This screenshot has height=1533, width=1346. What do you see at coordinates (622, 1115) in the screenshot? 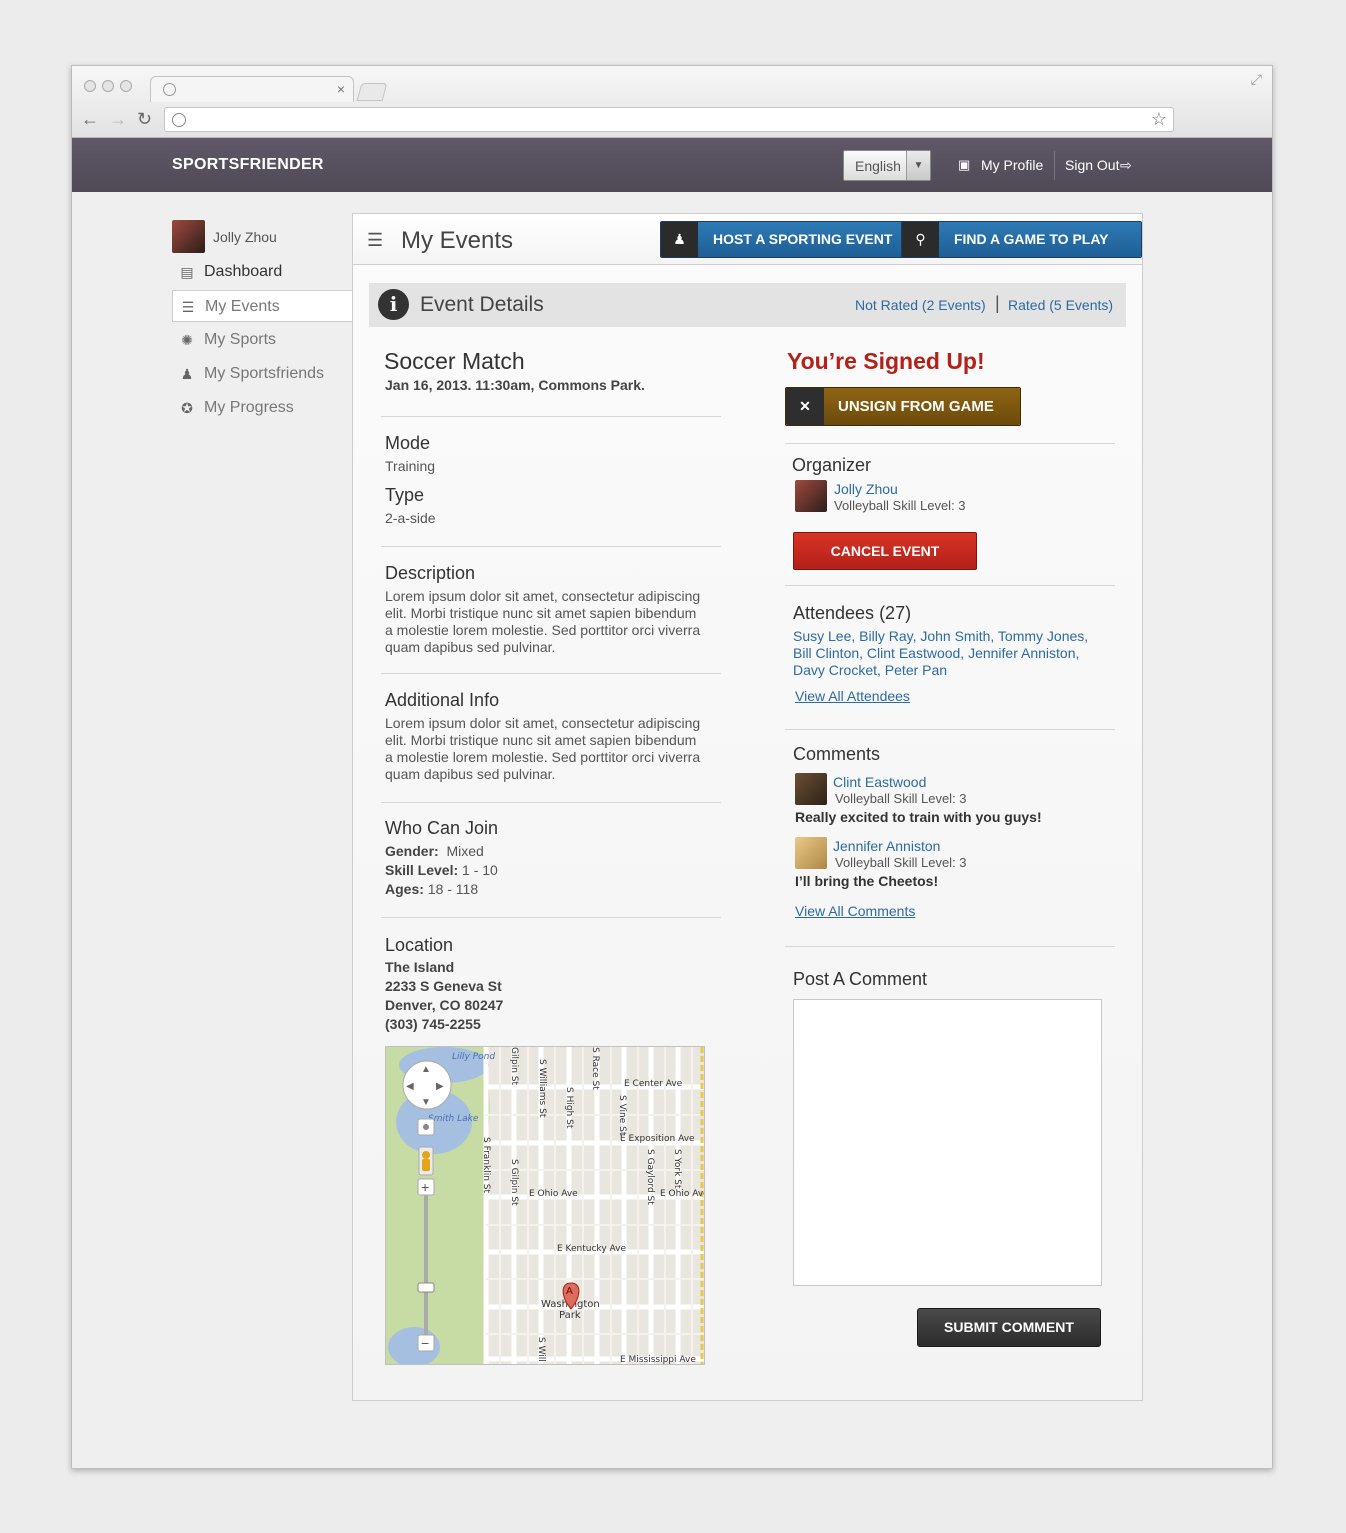
I see `map-label: S Vine St` at bounding box center [622, 1115].